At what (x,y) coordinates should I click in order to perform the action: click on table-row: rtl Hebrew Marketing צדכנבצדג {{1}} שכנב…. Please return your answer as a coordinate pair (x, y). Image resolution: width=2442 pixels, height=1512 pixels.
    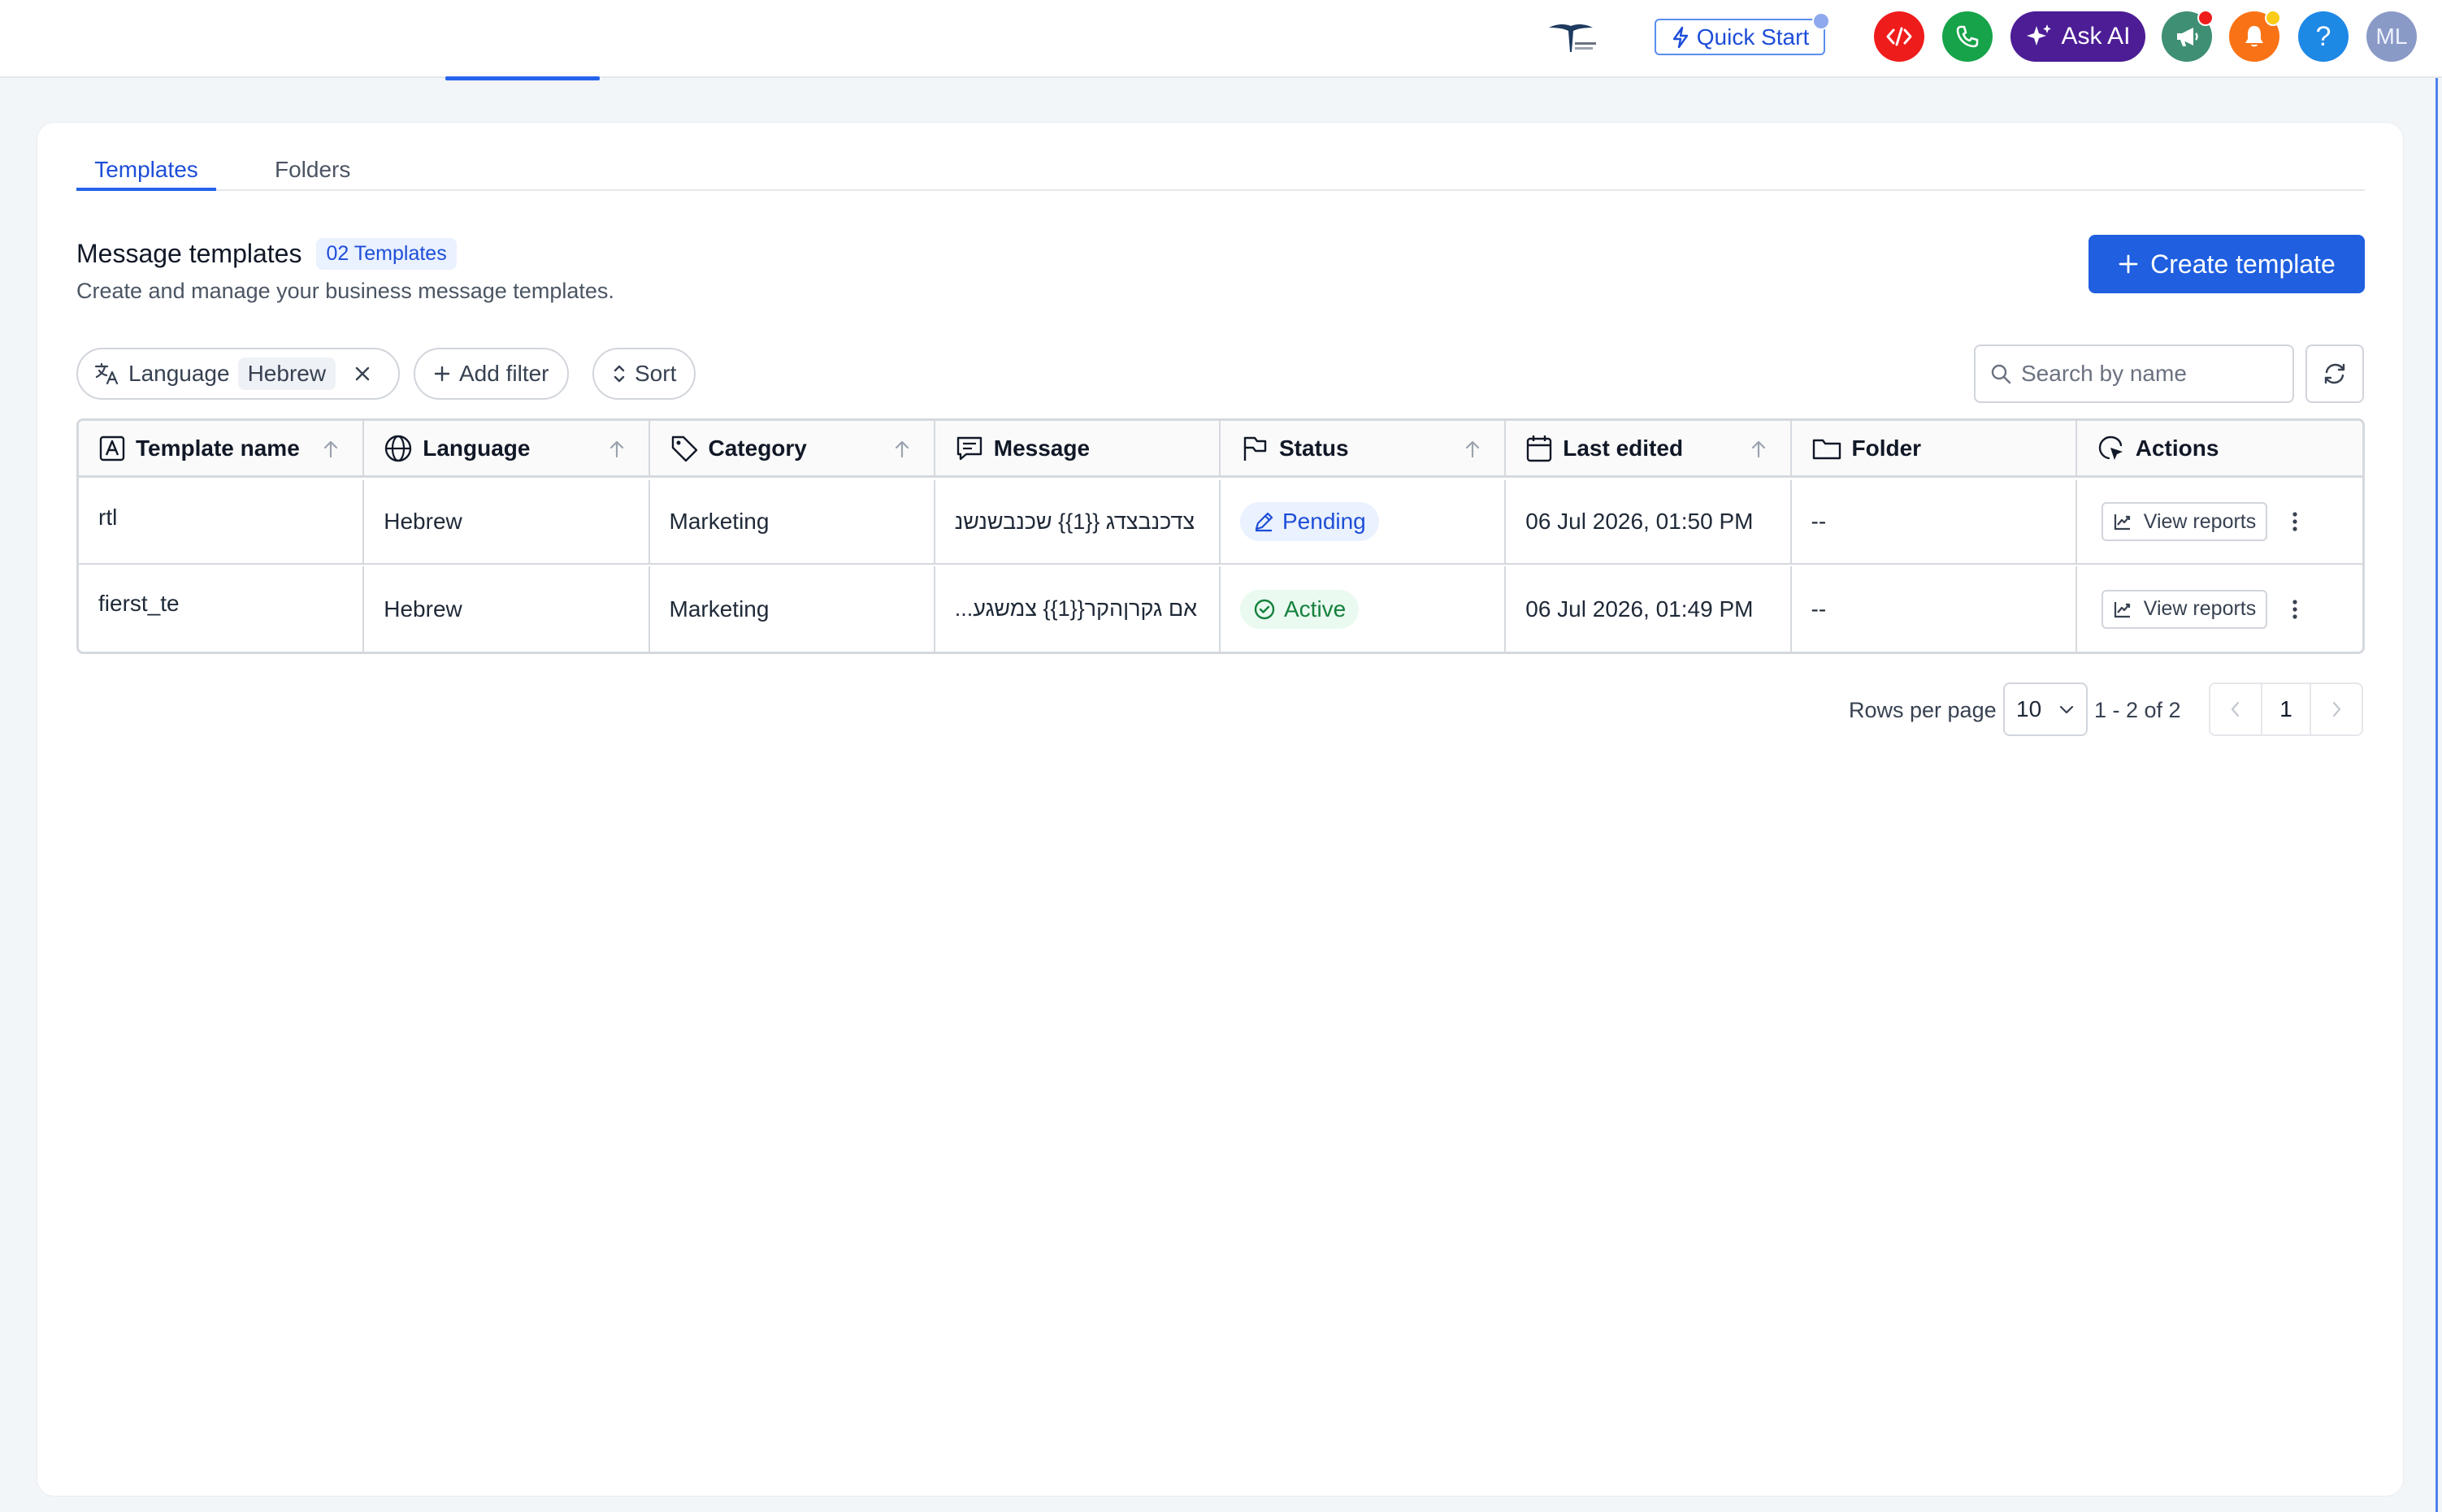
    Looking at the image, I should click on (1220, 522).